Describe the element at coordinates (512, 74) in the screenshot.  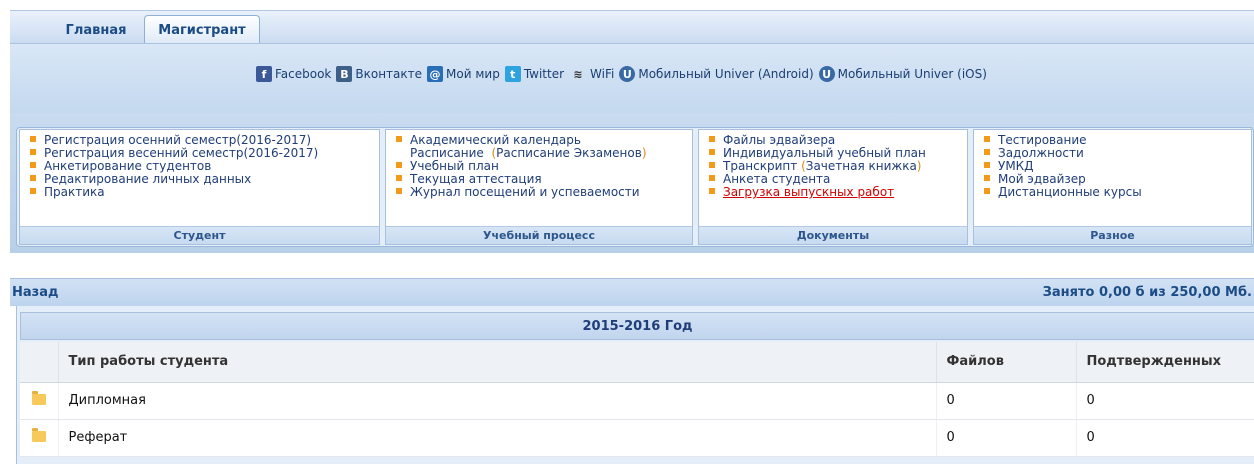
I see `twitter-icon: t` at that location.